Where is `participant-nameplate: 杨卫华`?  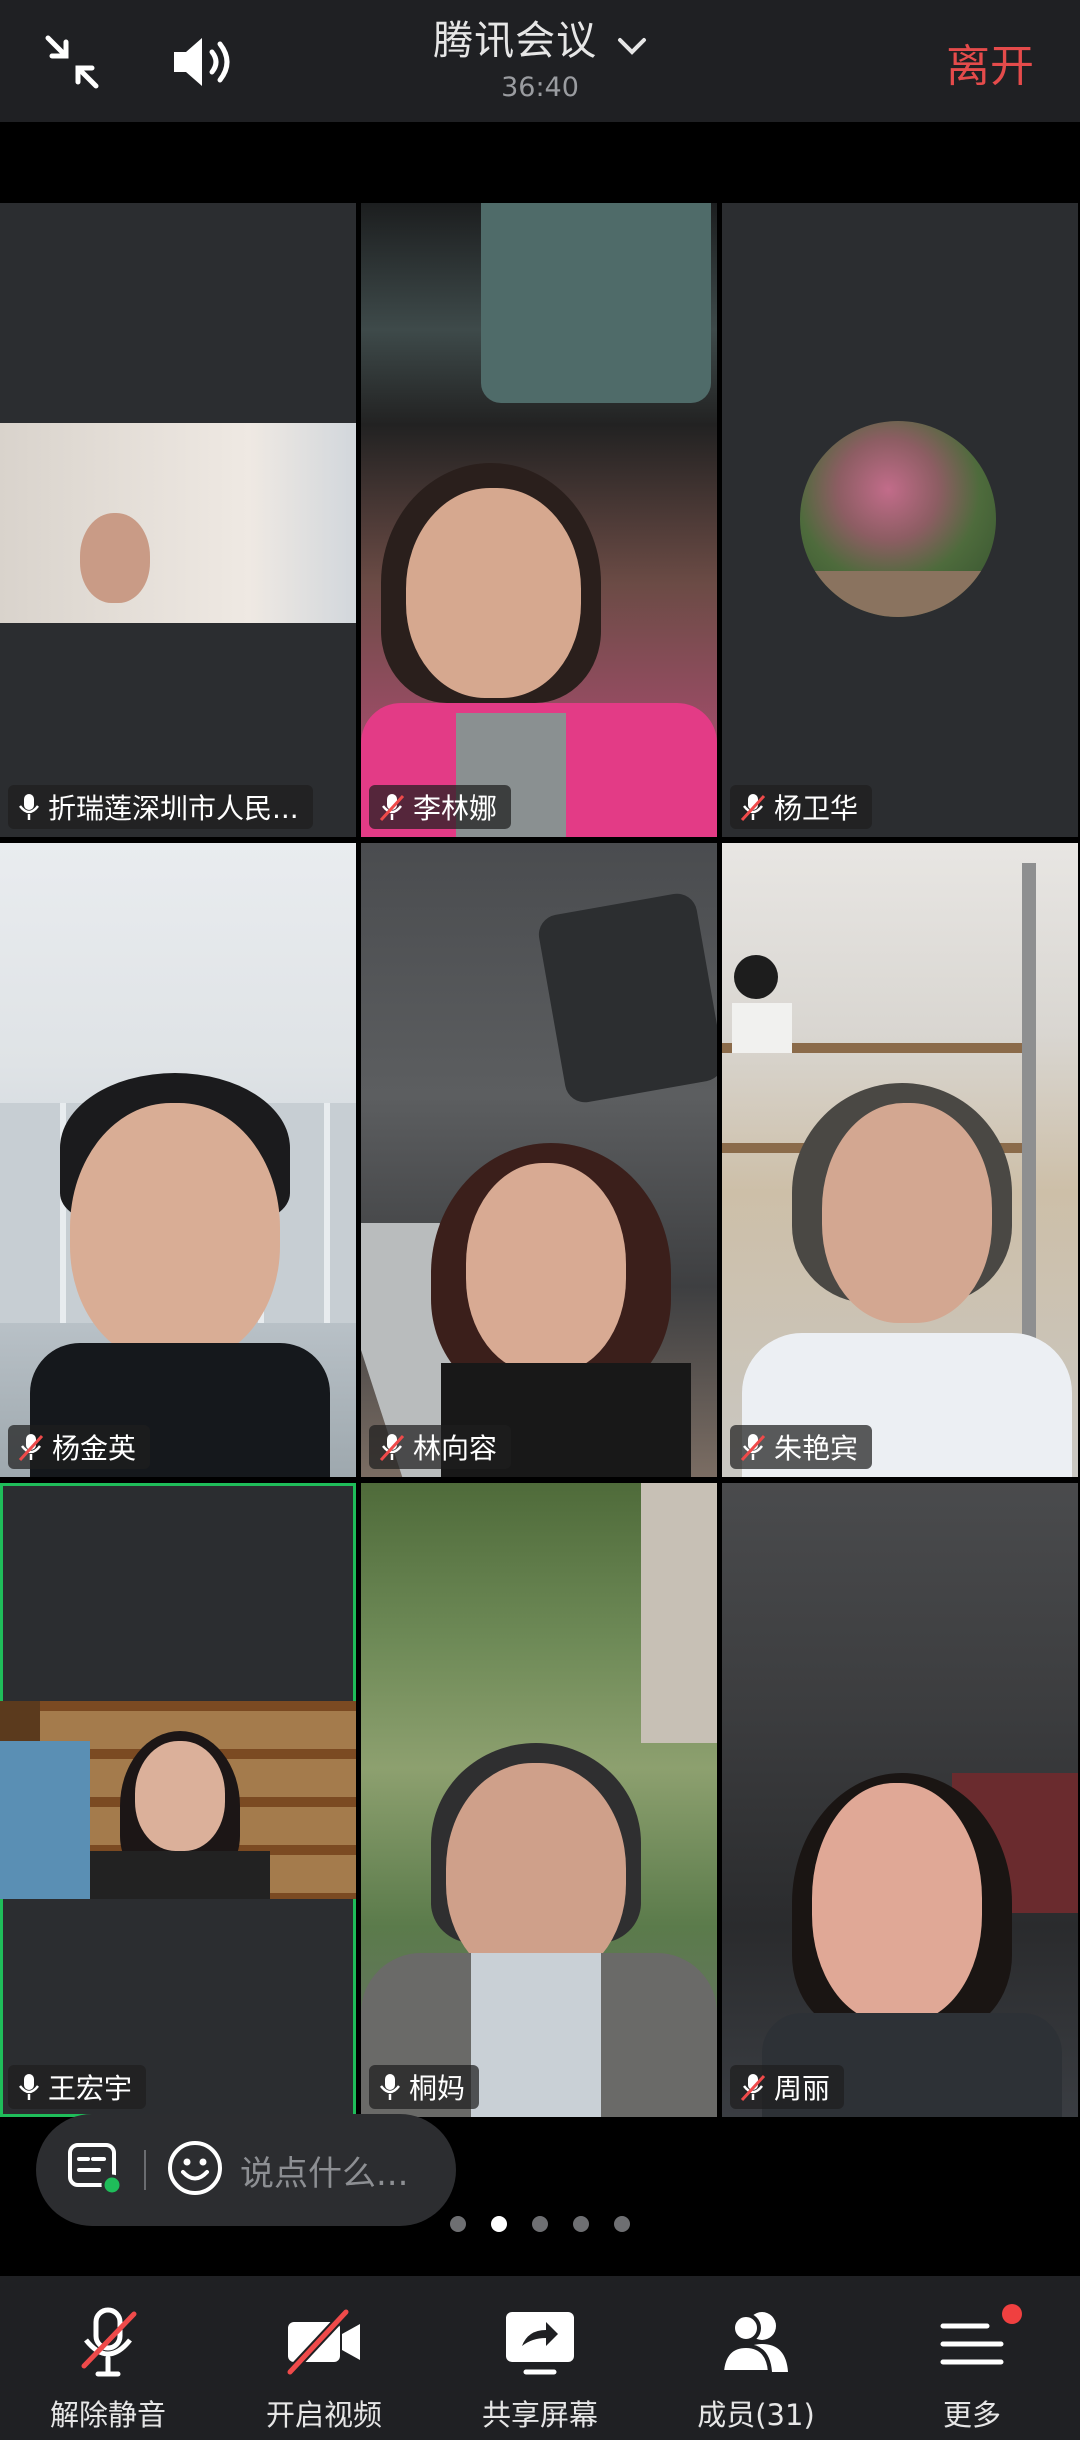 participant-nameplate: 杨卫华 is located at coordinates (801, 807).